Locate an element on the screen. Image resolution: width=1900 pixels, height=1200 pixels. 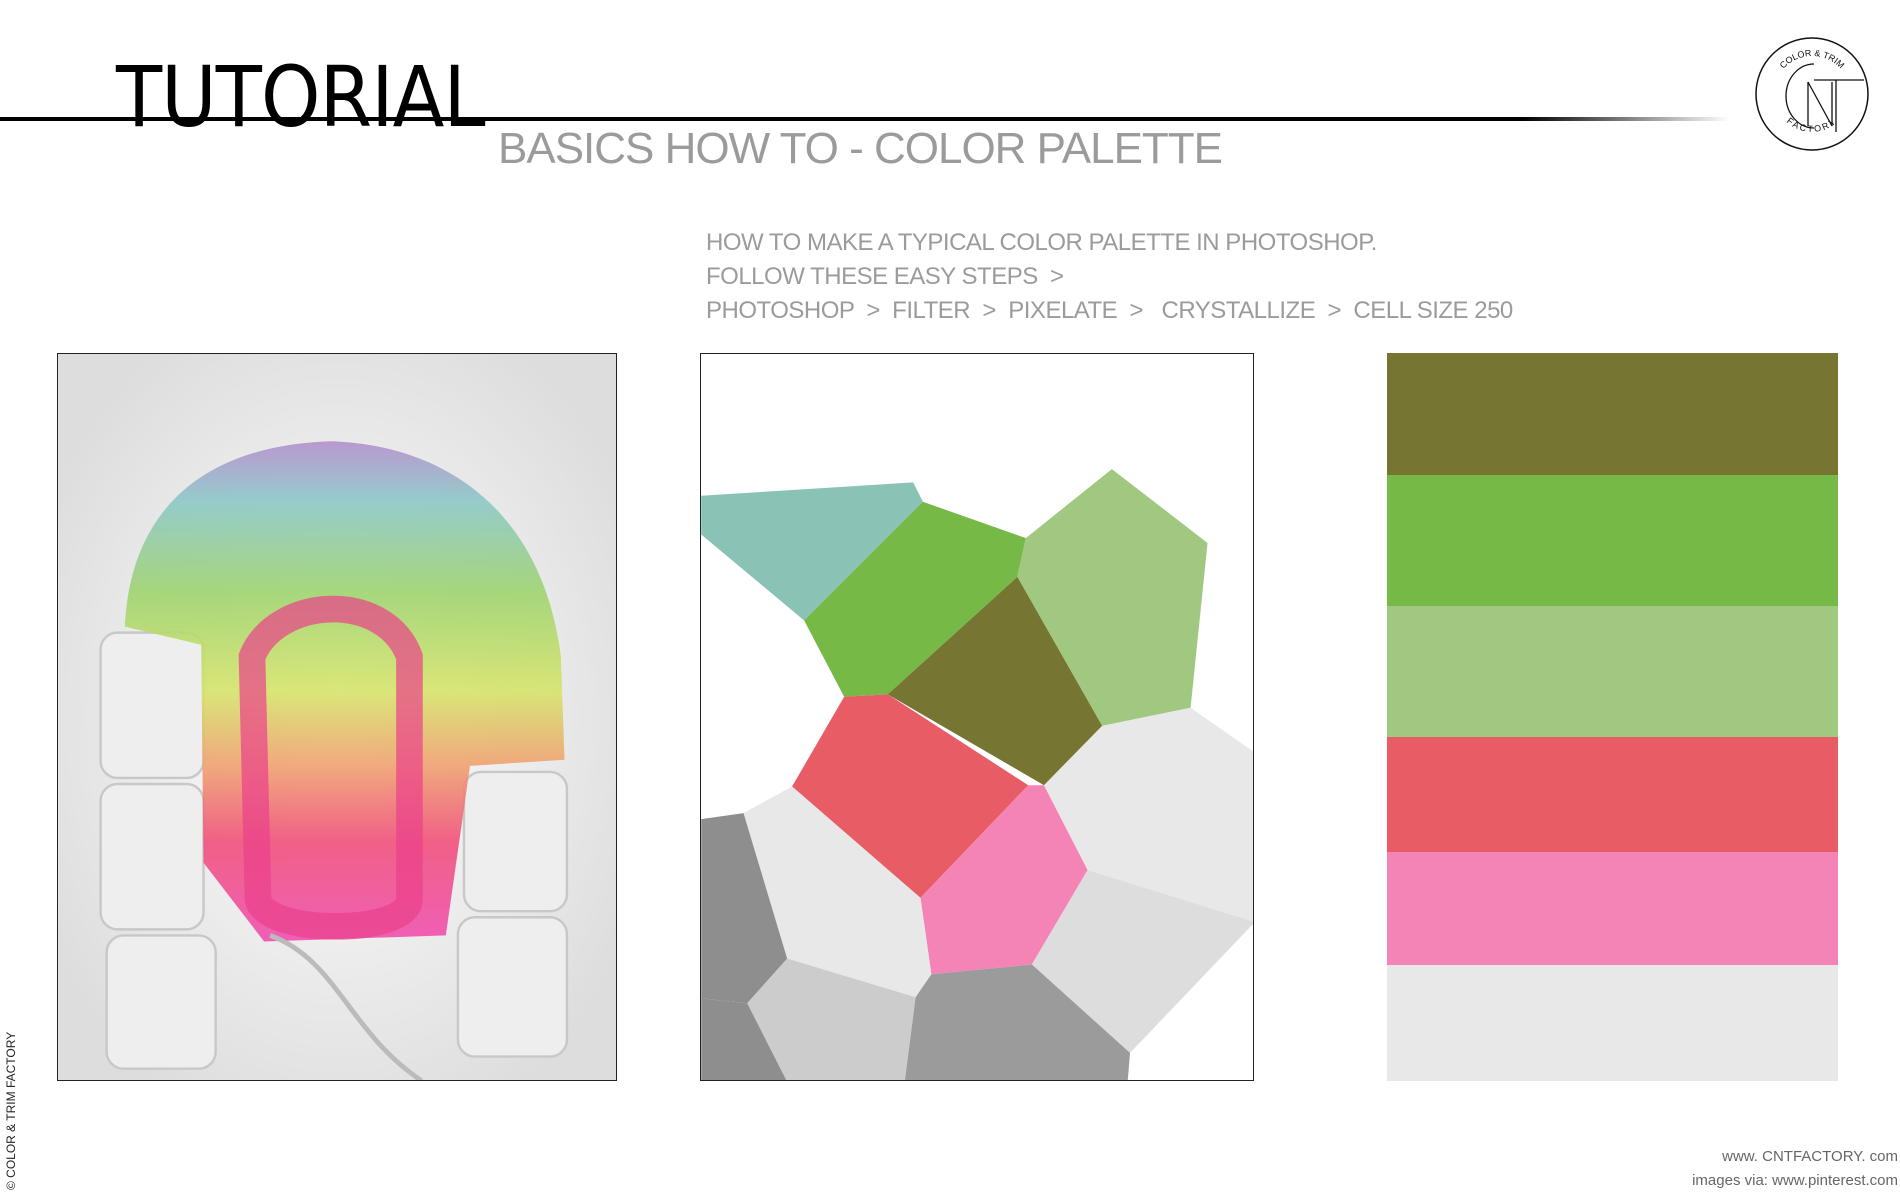
color-palette is located at coordinates (1612, 717).